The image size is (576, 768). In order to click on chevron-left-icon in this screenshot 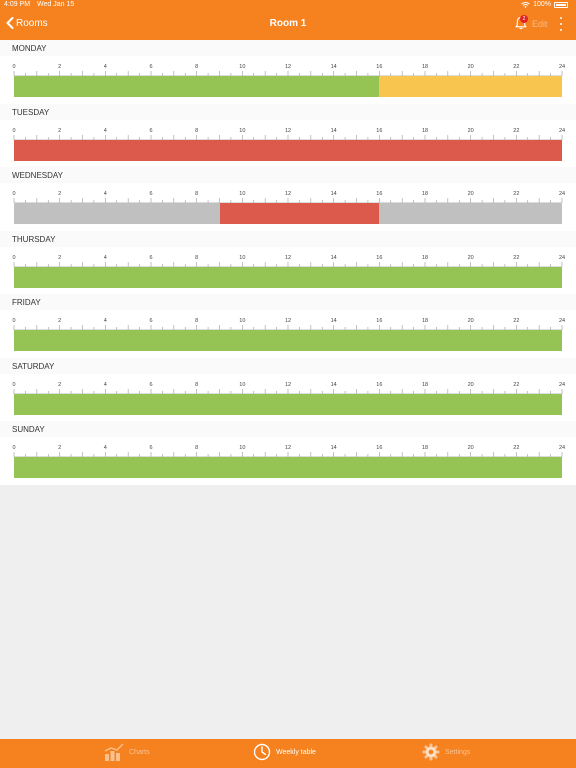, I will do `click(10, 23)`.